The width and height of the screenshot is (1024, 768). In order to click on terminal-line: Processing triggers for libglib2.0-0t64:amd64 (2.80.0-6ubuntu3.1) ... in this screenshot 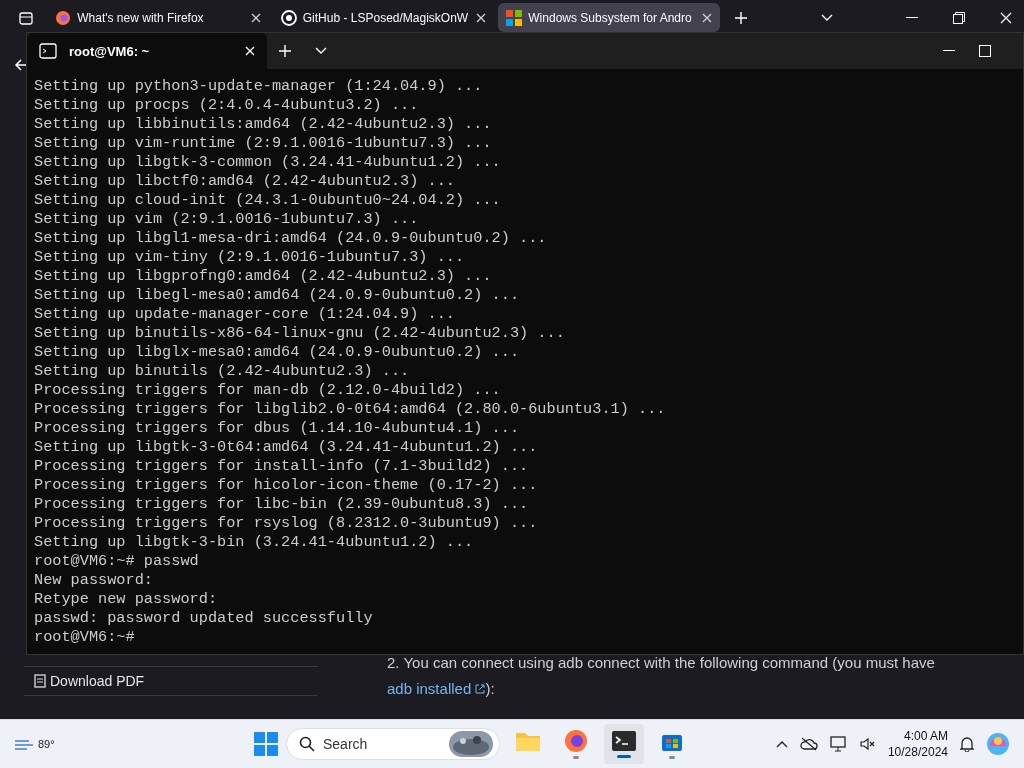, I will do `click(350, 409)`.